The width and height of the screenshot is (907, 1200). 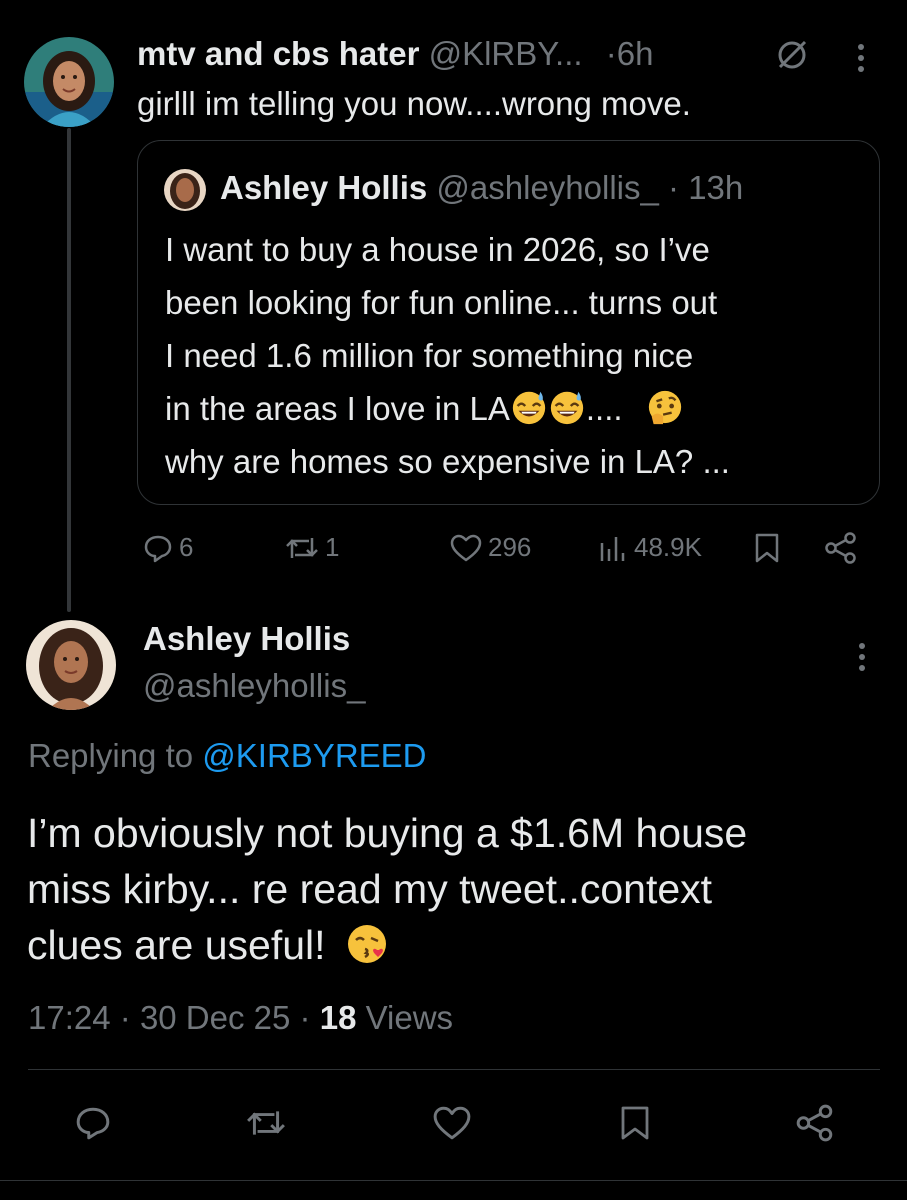 I want to click on quote-author-name: Ashley Hollis, so click(x=324, y=187).